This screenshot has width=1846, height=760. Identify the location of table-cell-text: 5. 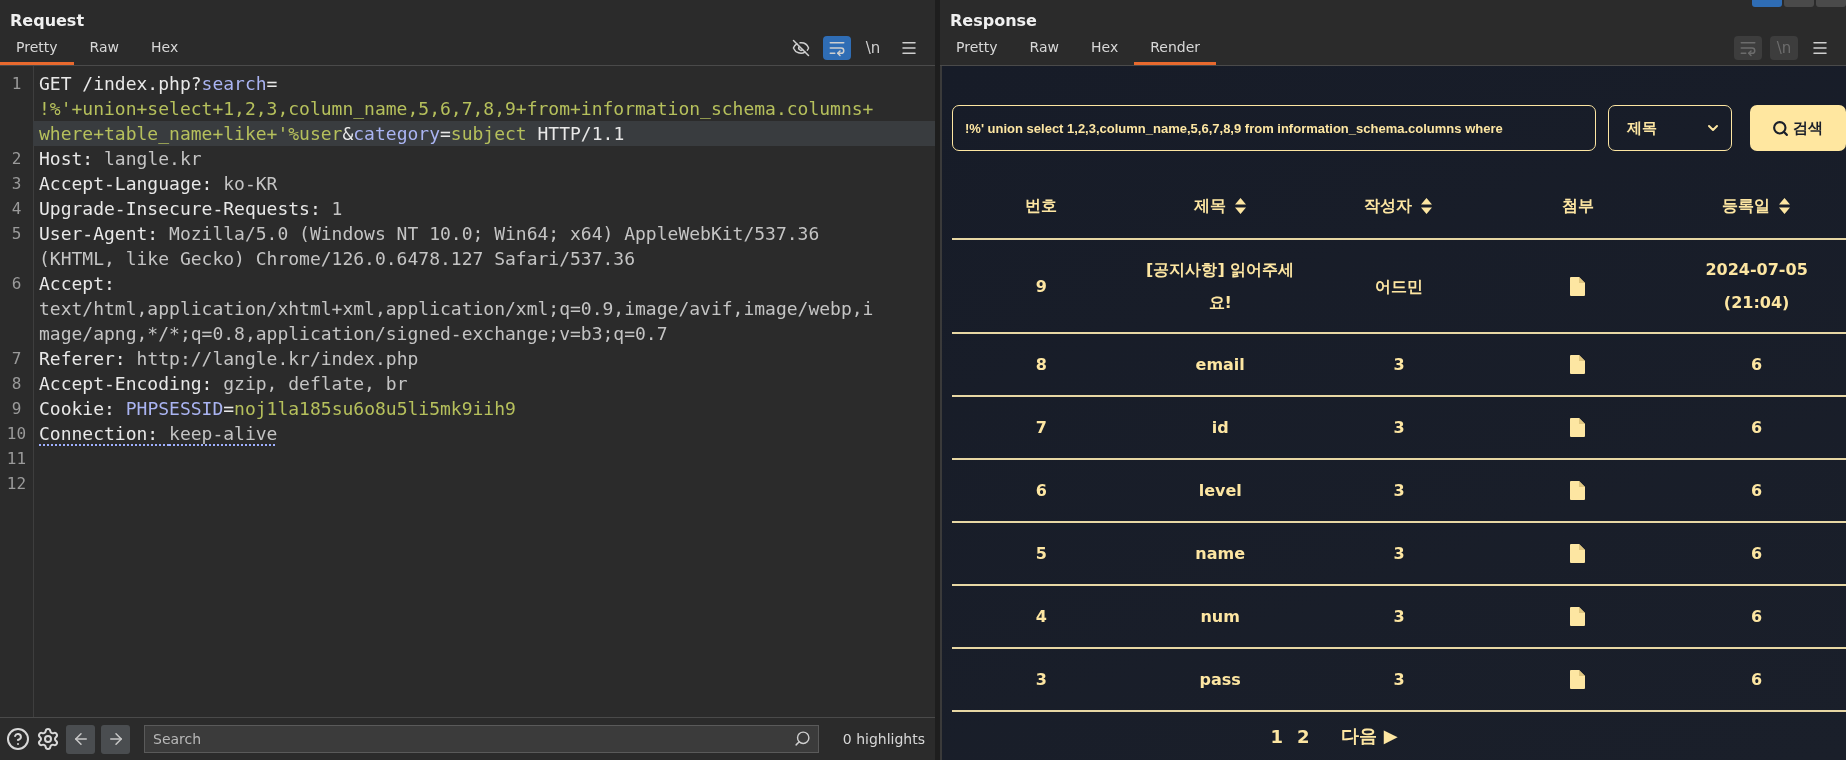
(1041, 554).